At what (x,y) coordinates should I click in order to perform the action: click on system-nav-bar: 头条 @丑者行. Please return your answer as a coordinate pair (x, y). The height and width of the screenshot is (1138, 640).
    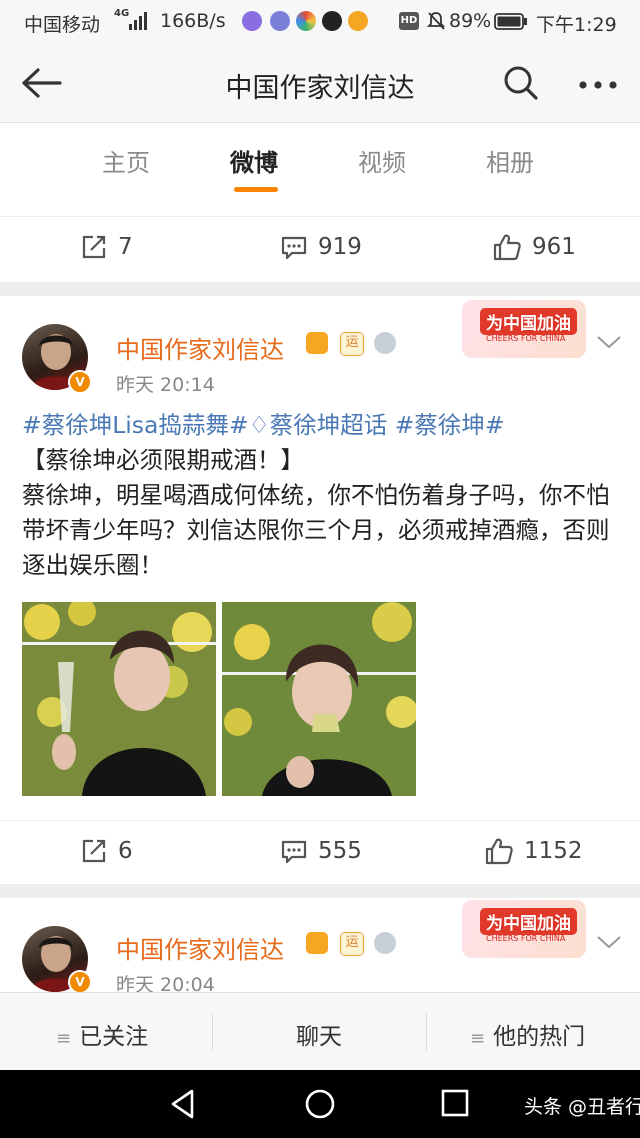
    Looking at the image, I should click on (320, 1104).